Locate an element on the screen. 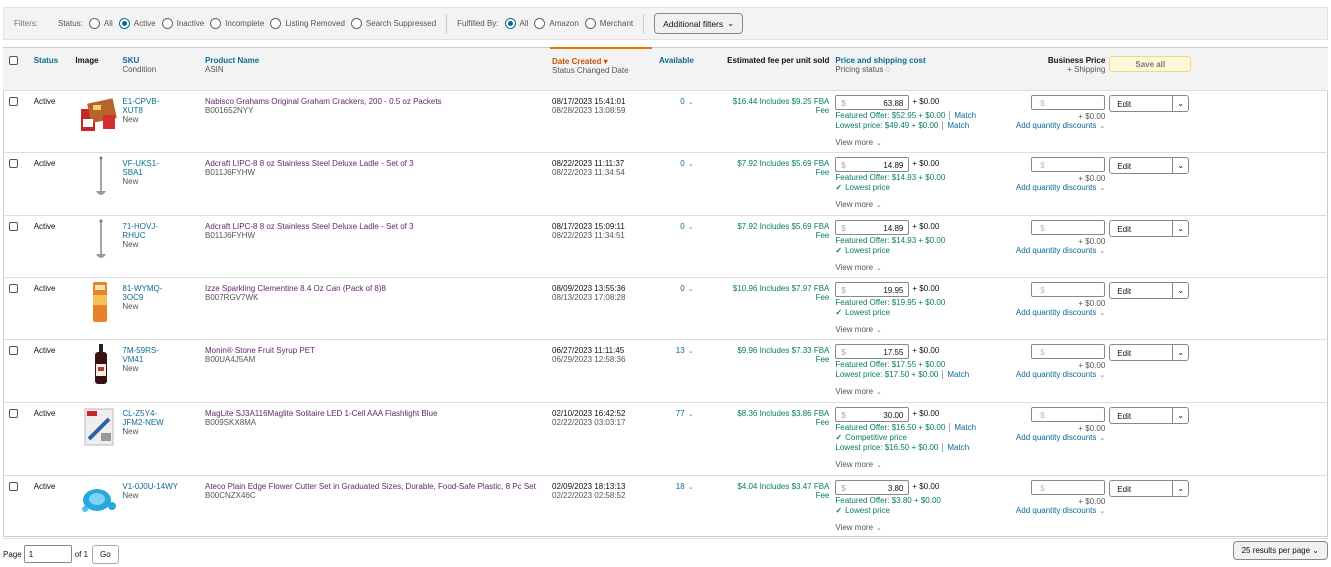 This screenshot has width=1331, height=567. go-button: Go is located at coordinates (105, 554).